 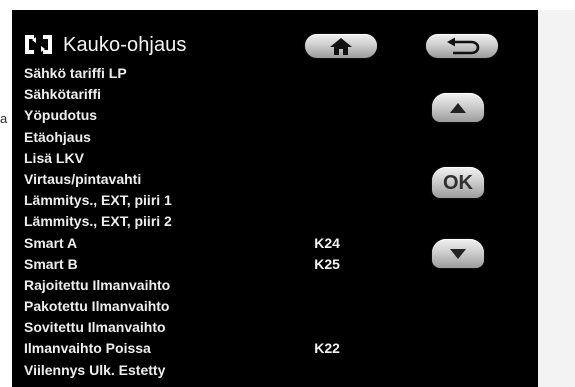 I want to click on menu-item-etaohjaus: Etäohjaus, so click(x=189, y=137).